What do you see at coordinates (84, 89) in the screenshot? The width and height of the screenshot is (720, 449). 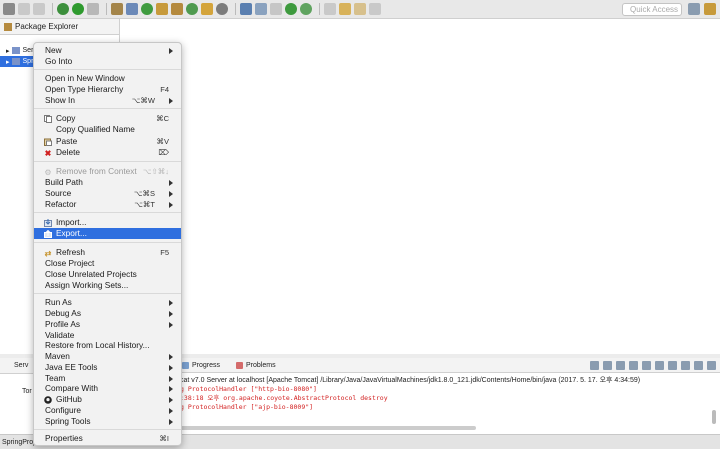 I see `menu-item-label: Open Type Hierarchy` at bounding box center [84, 89].